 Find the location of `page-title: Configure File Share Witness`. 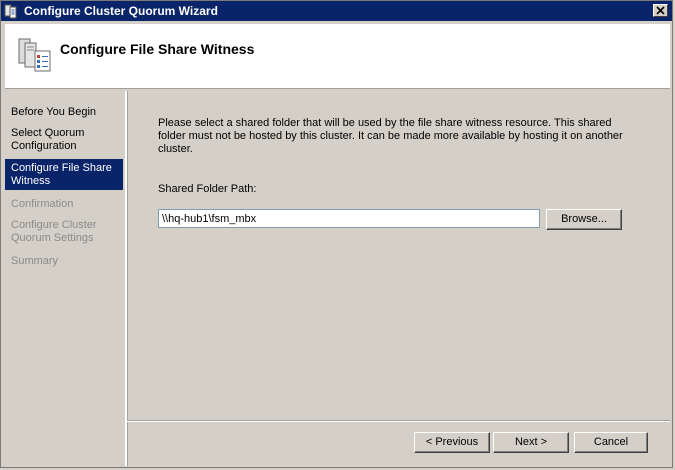

page-title: Configure File Share Witness is located at coordinates (157, 49).